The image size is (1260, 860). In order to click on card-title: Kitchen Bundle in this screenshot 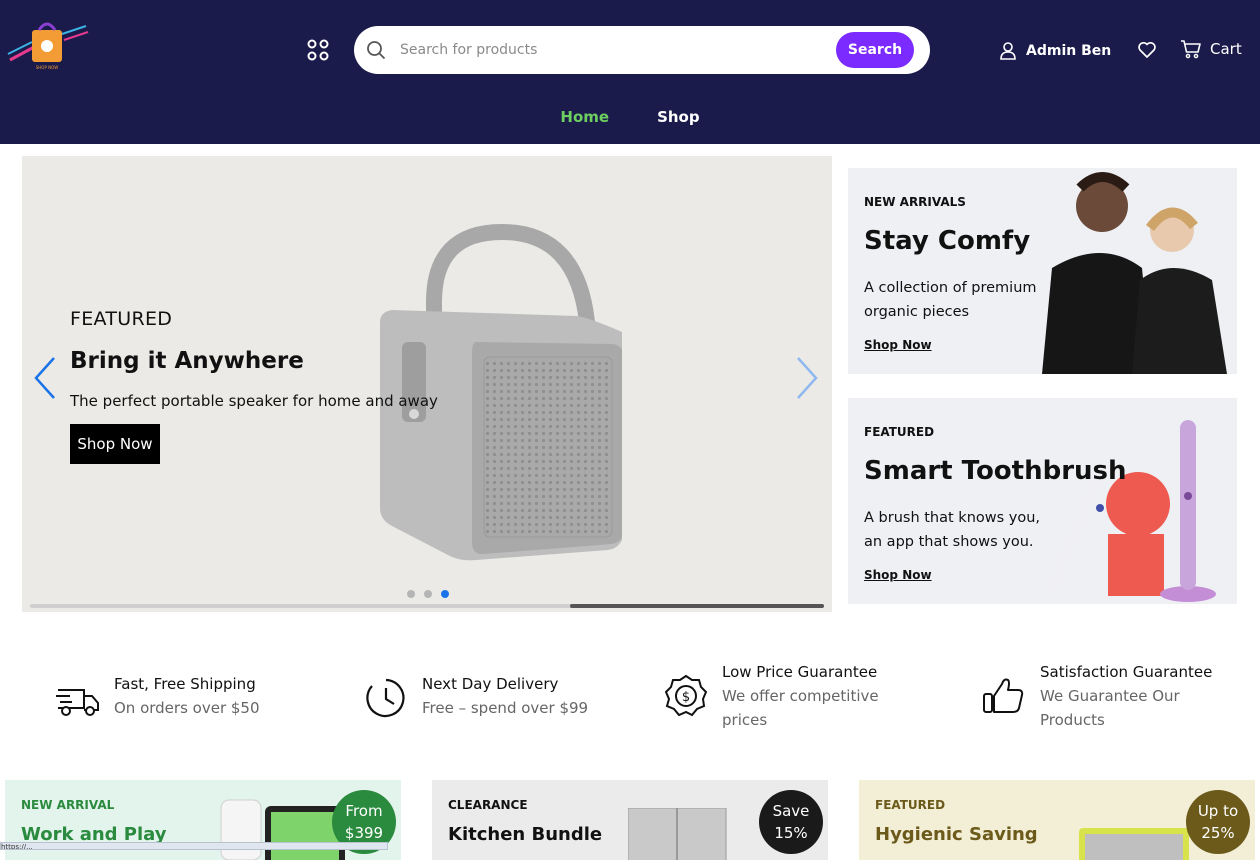, I will do `click(525, 834)`.